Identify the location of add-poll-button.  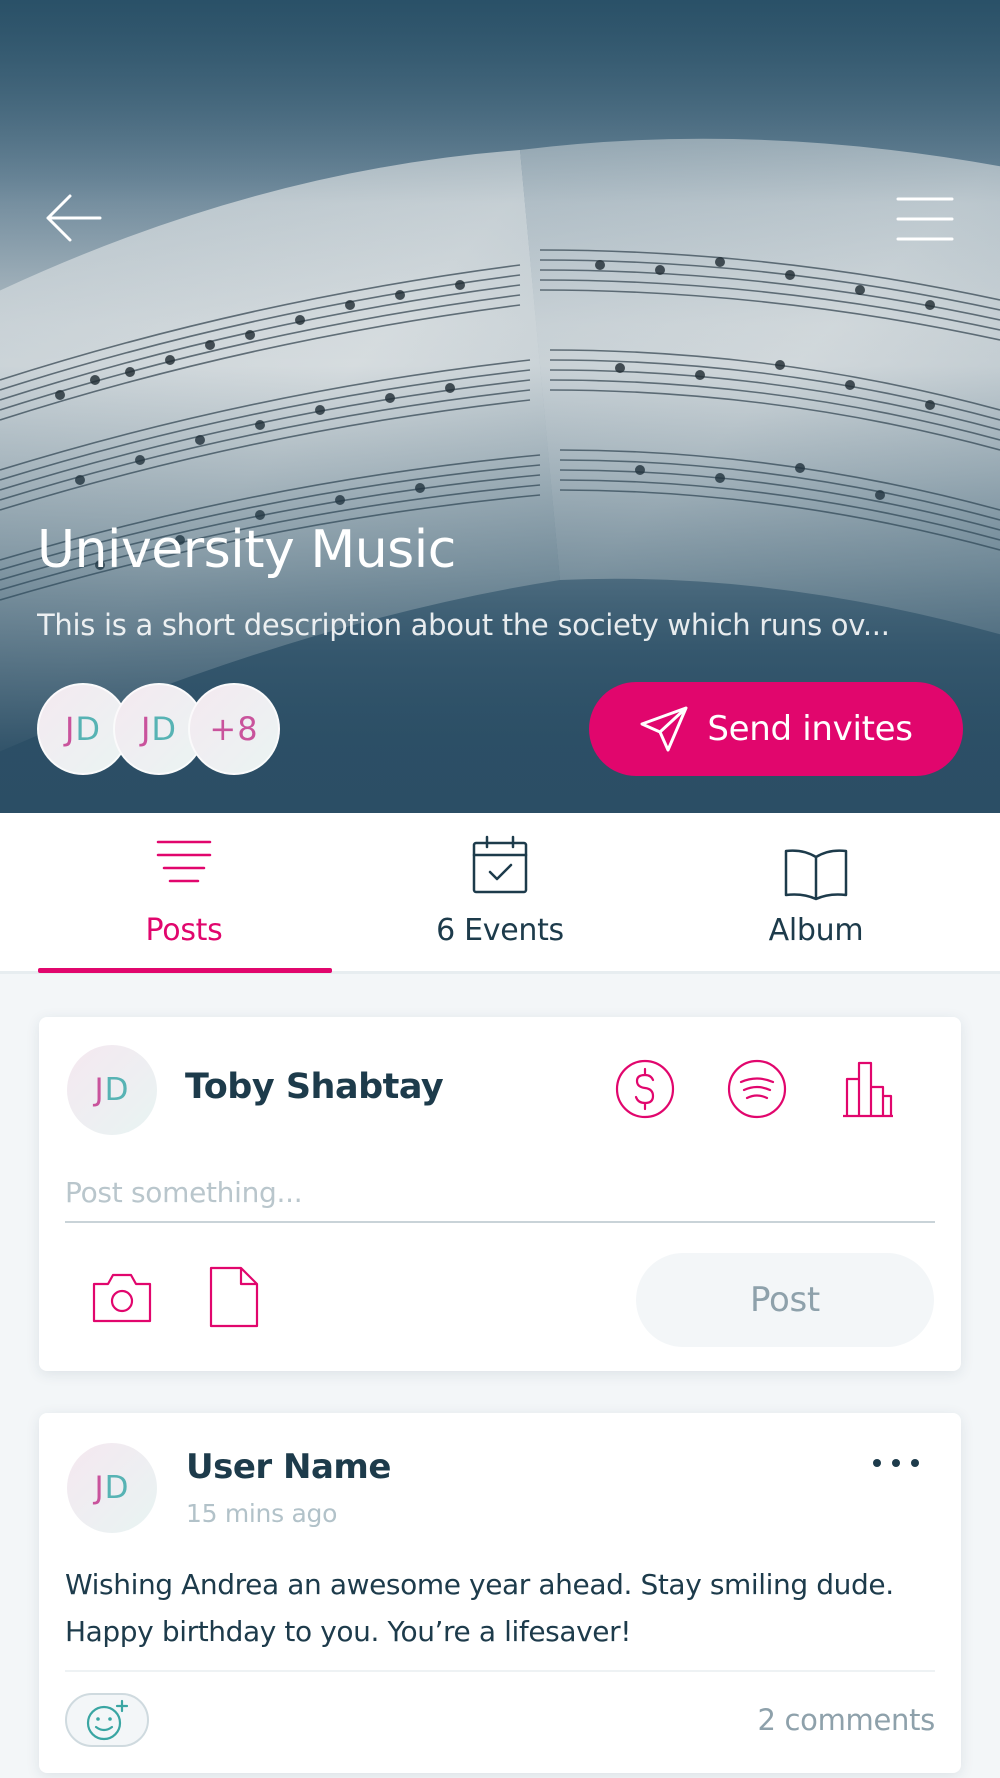
(868, 1091).